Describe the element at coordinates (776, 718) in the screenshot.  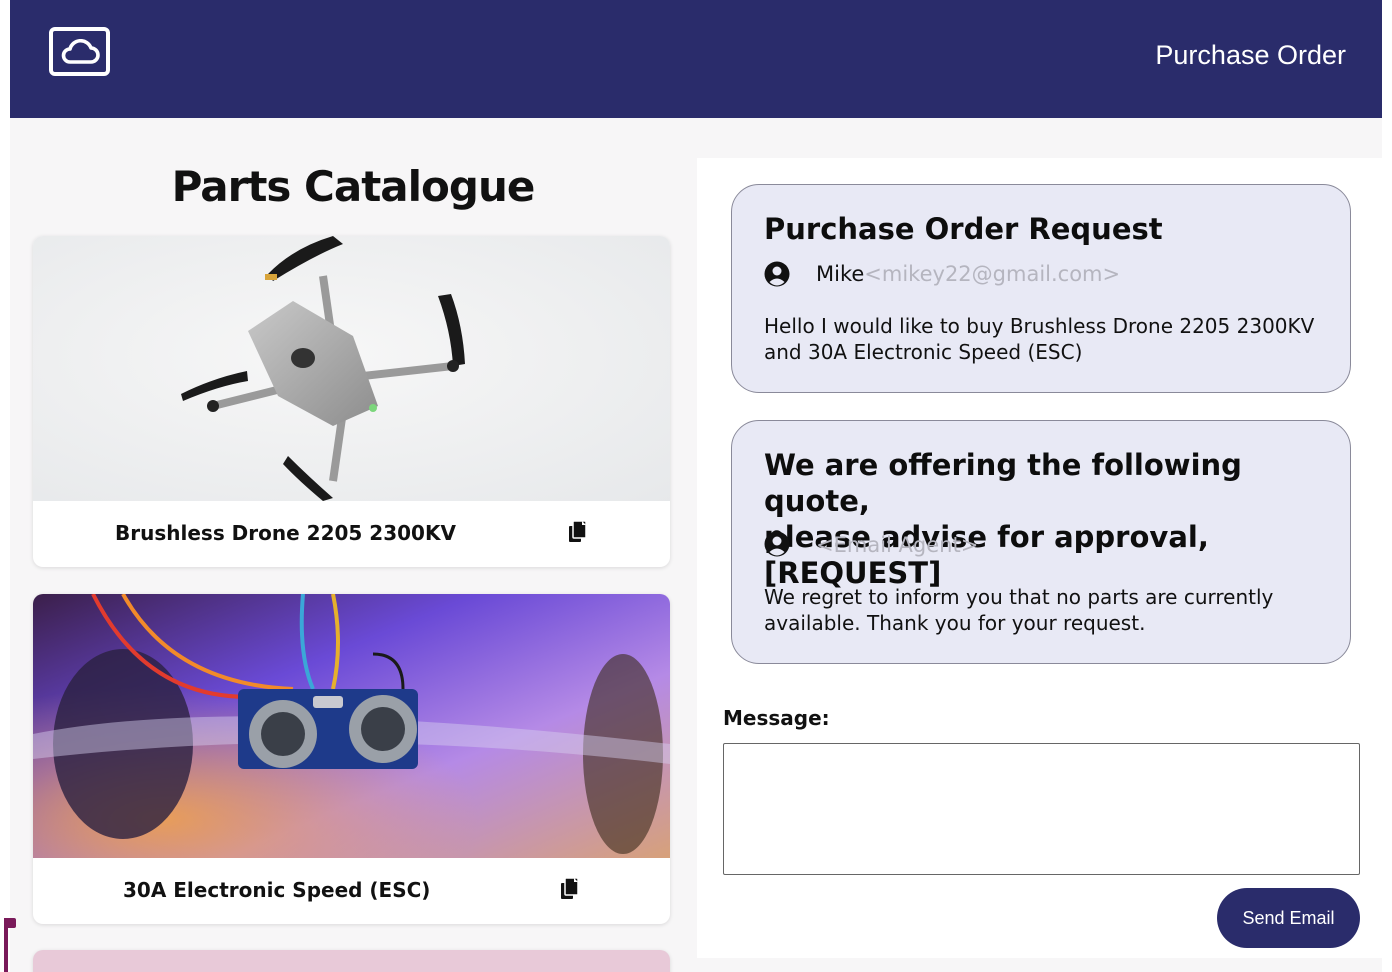
I see `message-label: Message:` at that location.